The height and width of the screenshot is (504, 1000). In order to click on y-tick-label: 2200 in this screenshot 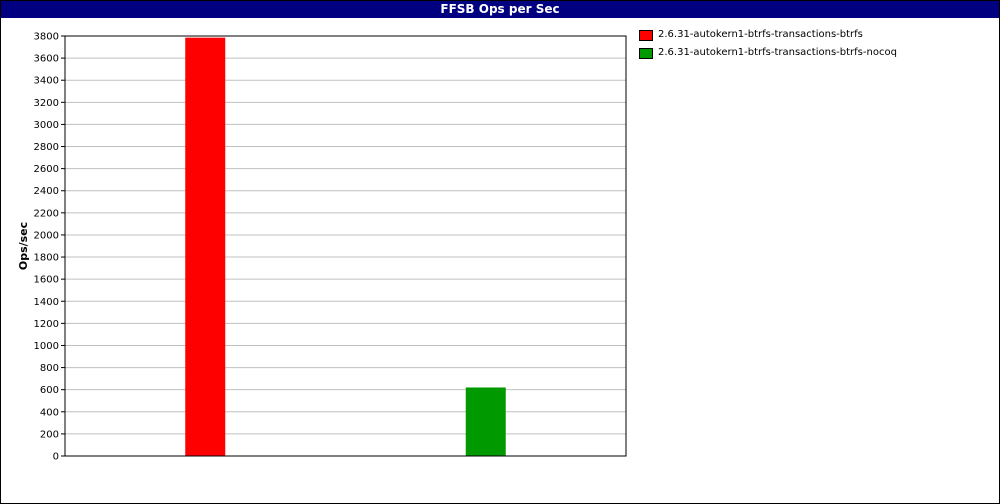, I will do `click(46, 213)`.